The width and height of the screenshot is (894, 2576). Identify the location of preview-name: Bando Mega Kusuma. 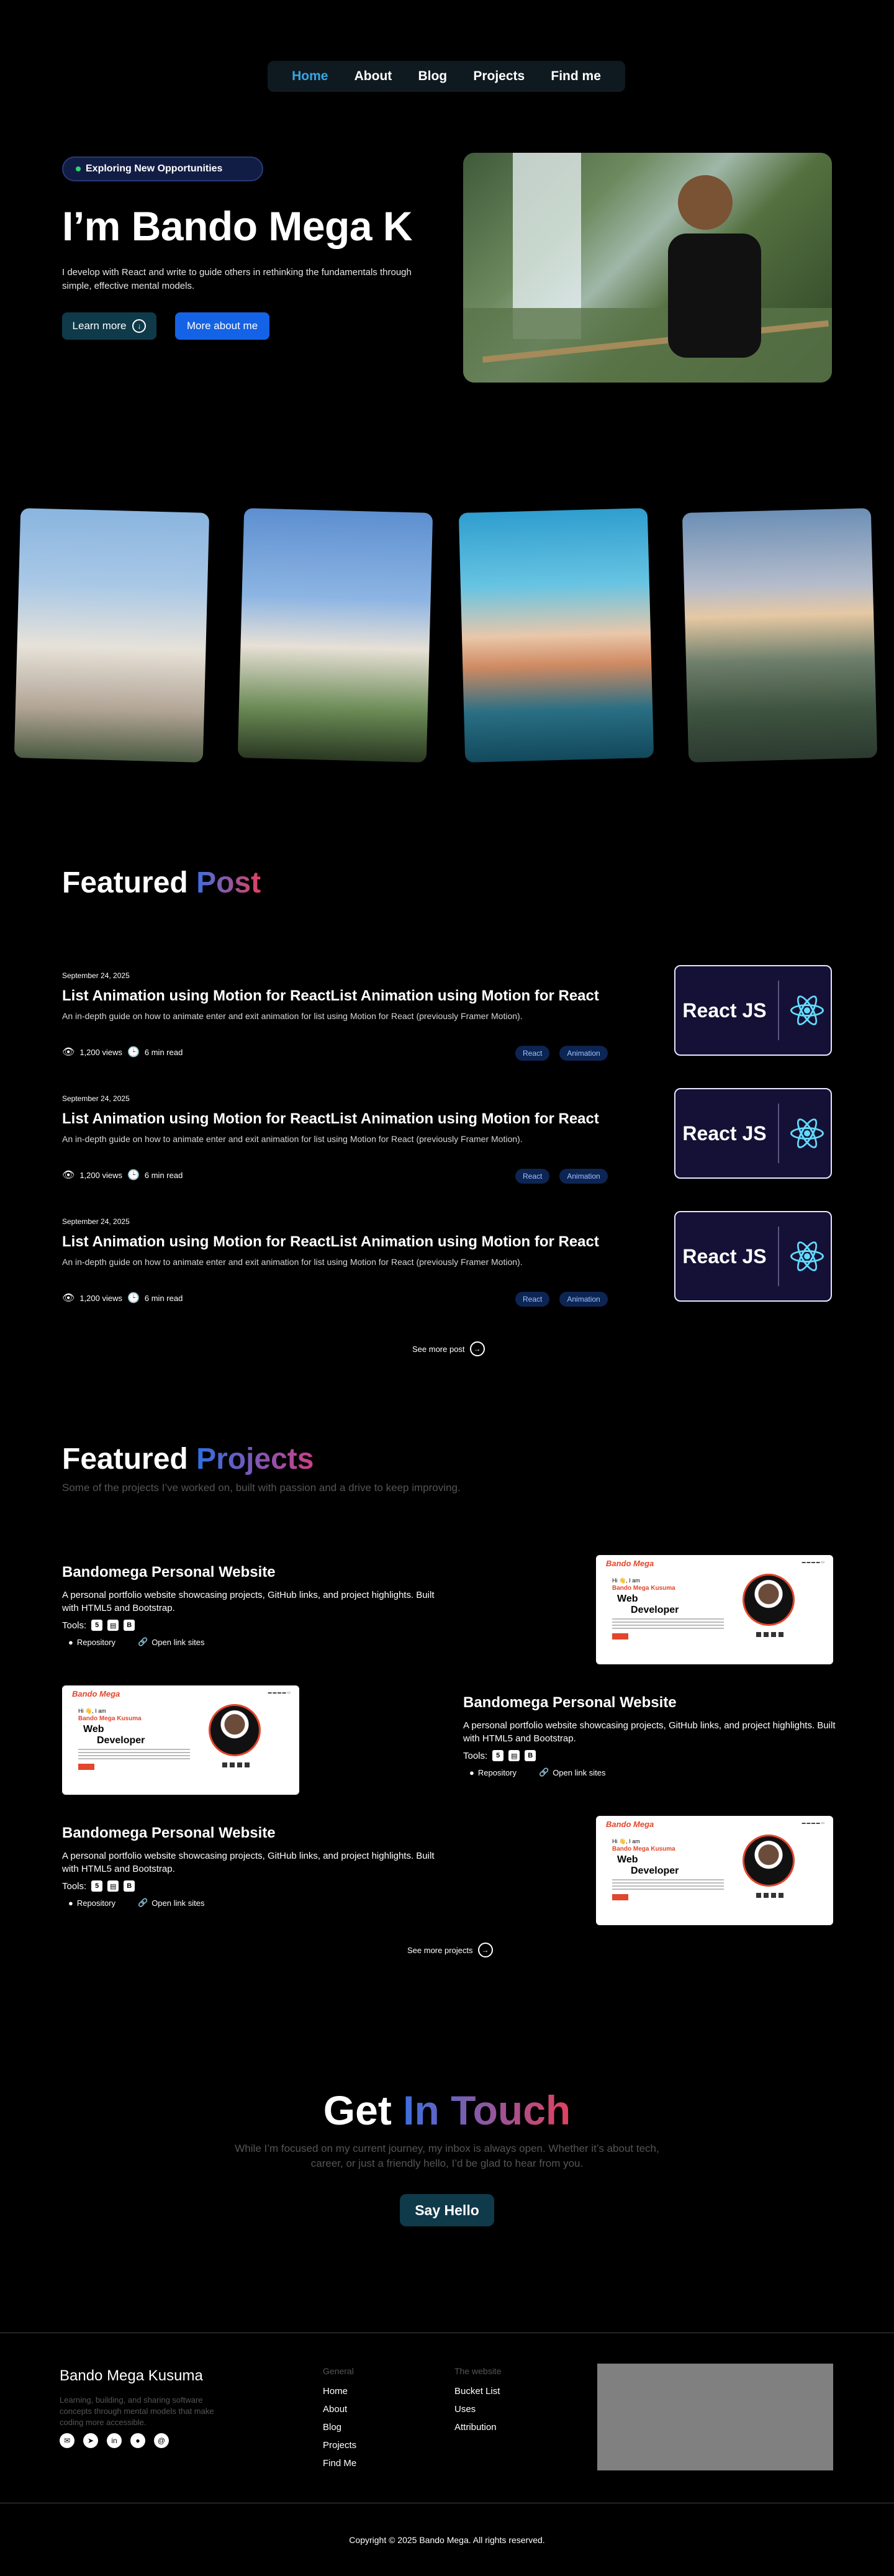
(110, 1718).